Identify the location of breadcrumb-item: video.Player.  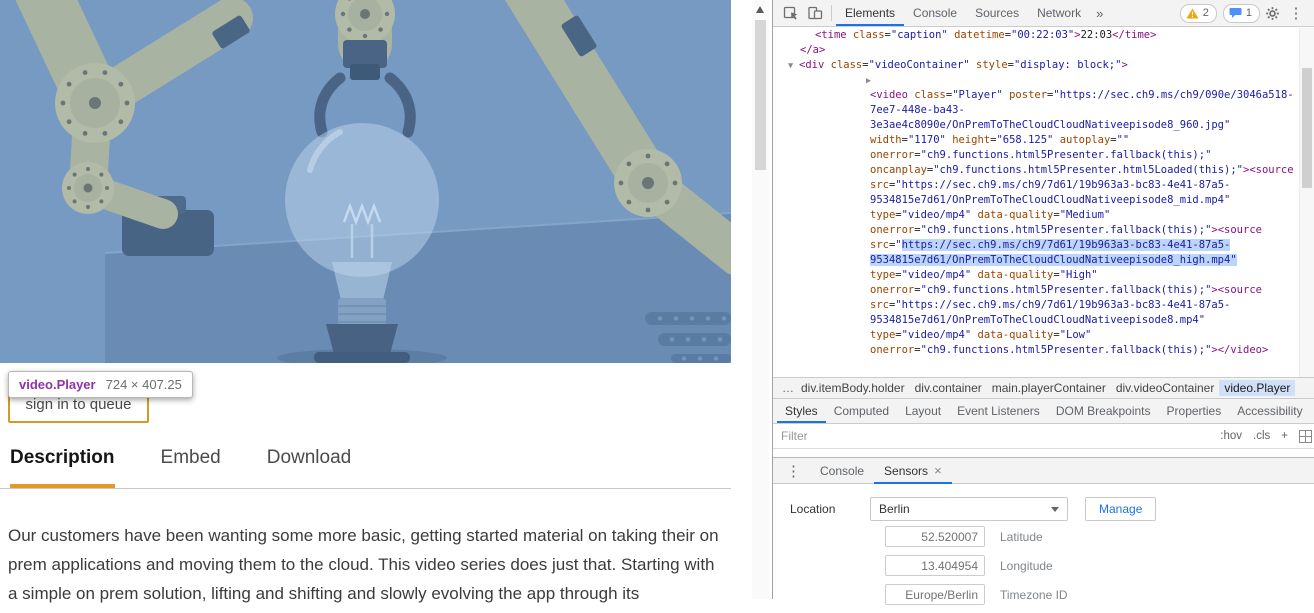
(1257, 388).